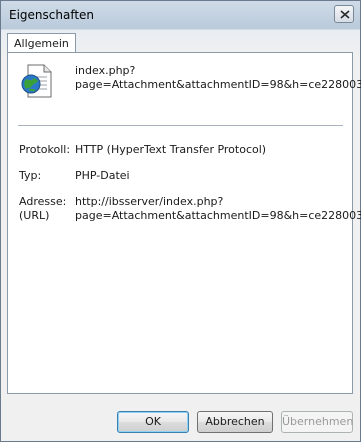  Describe the element at coordinates (105, 70) in the screenshot. I see `file-name-line1: index.php?` at that location.